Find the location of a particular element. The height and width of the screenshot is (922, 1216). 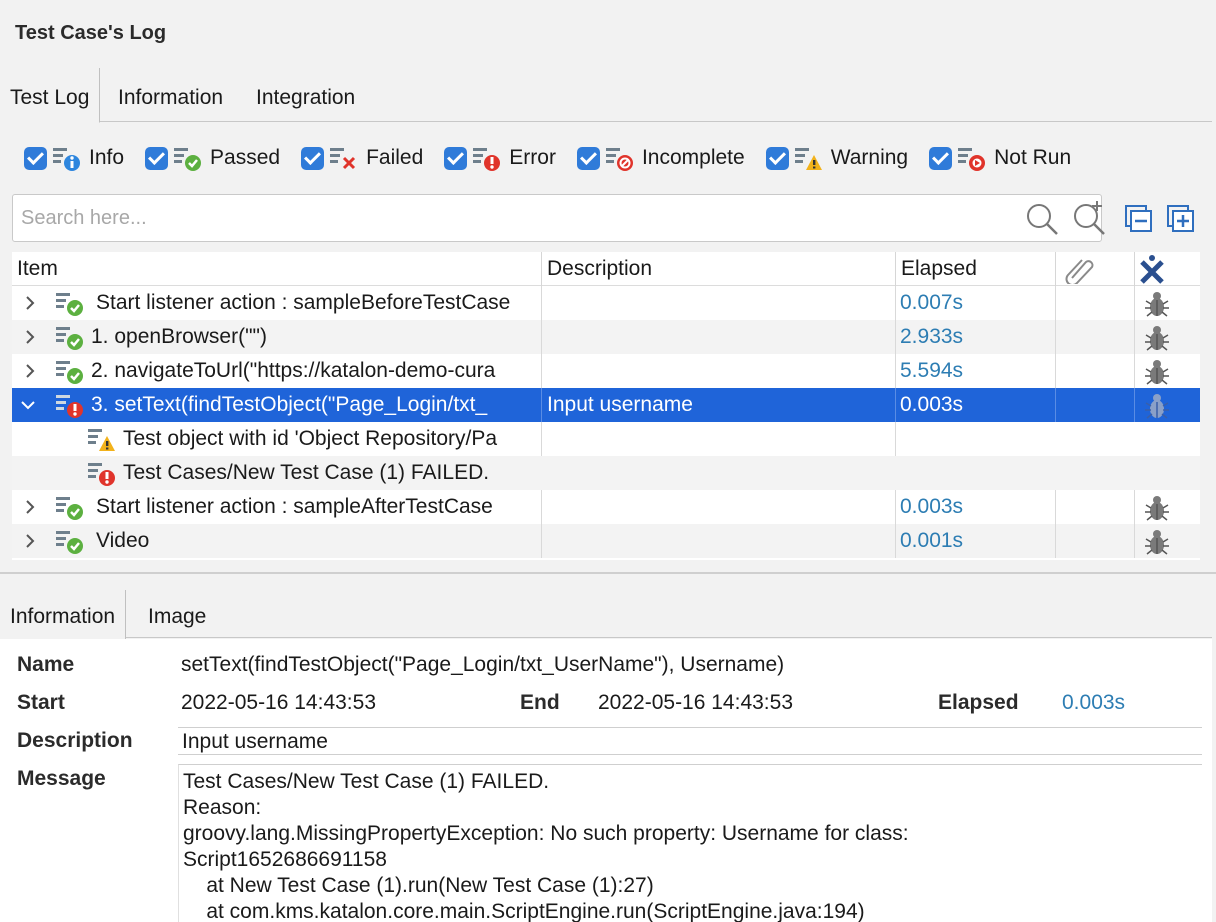

tab-detail-information: Information is located at coordinates (63, 614).